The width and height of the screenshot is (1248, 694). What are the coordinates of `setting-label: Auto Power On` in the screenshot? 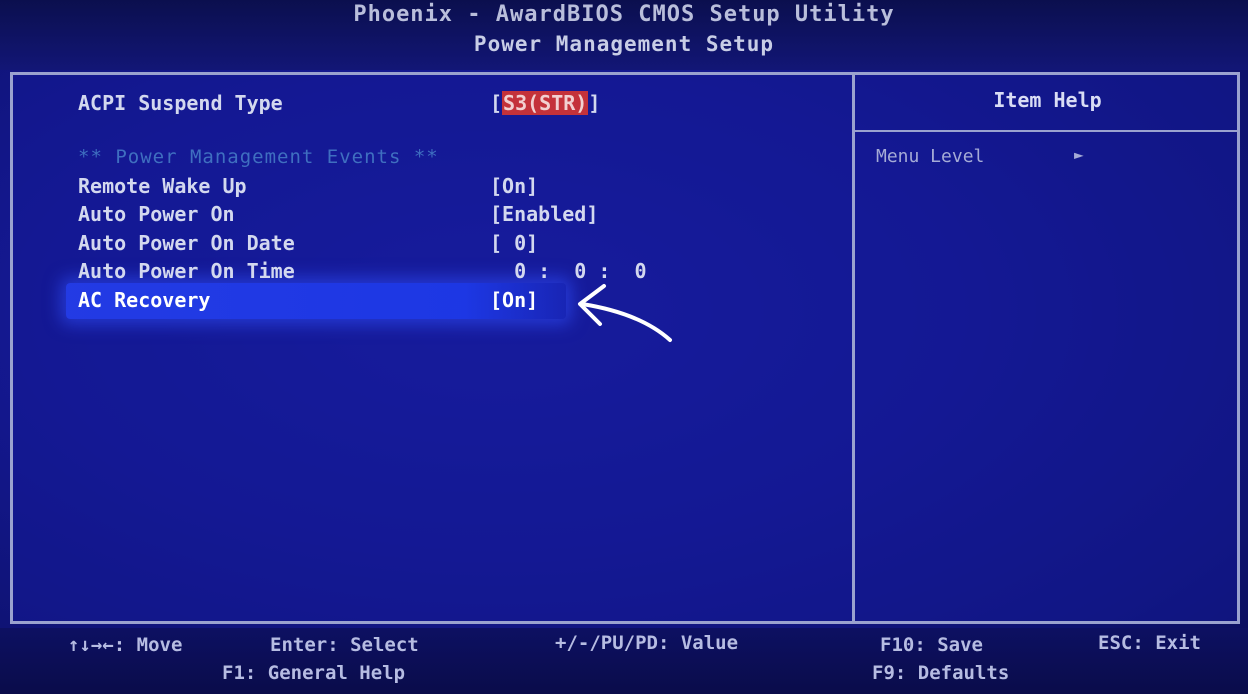 It's located at (156, 214).